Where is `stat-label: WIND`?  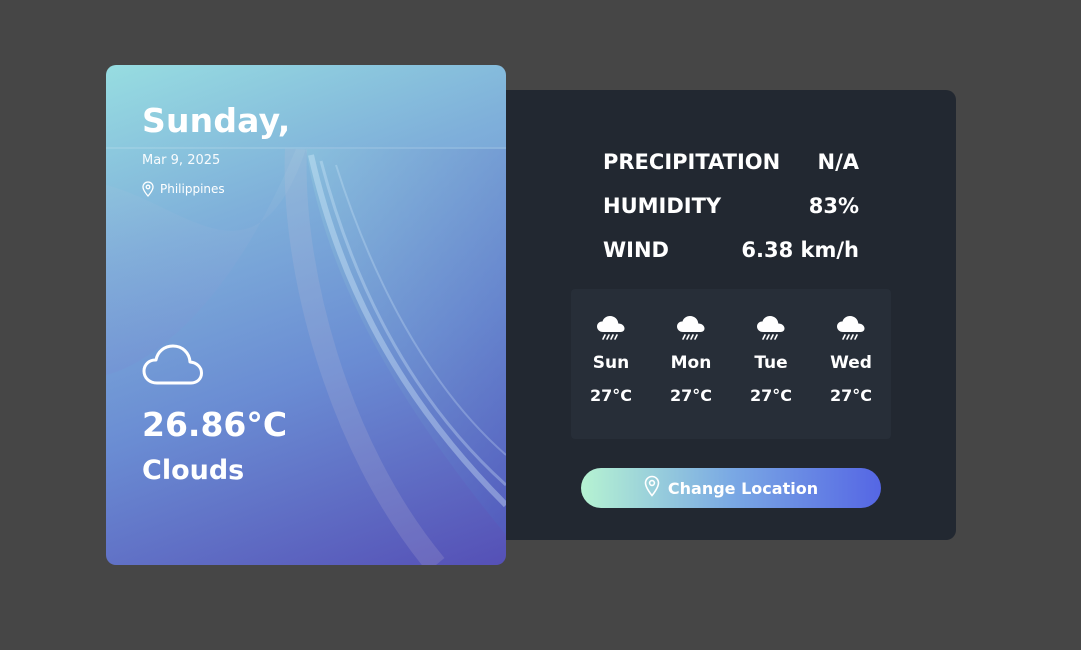
stat-label: WIND is located at coordinates (636, 250).